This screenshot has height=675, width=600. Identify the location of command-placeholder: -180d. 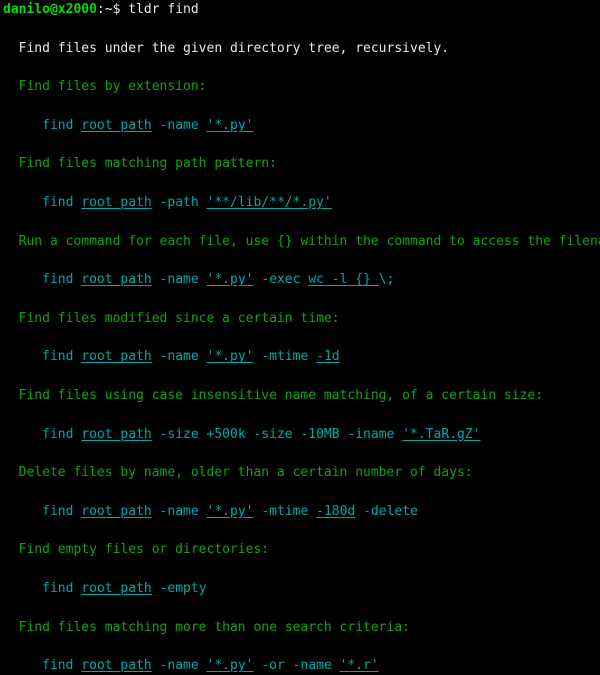
(336, 511).